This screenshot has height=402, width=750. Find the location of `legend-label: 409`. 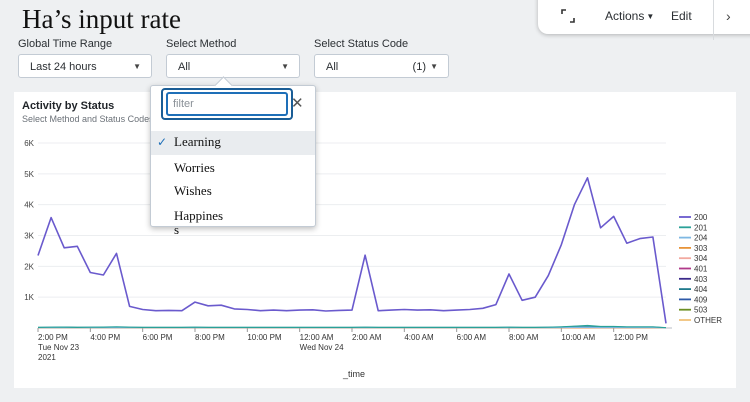

legend-label: 409 is located at coordinates (701, 299).